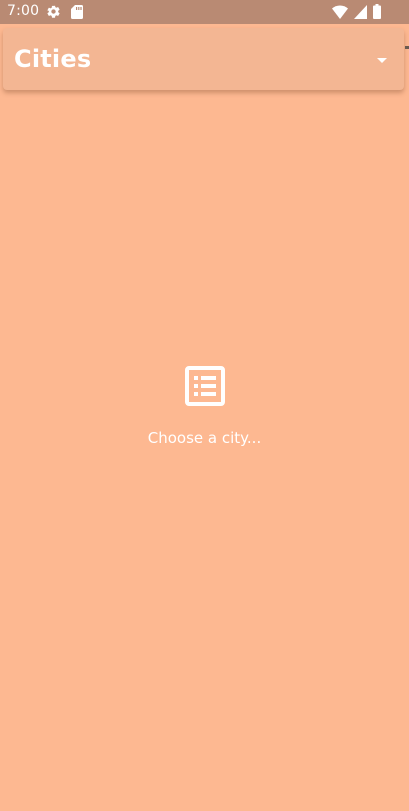 This screenshot has width=409, height=811. What do you see at coordinates (53, 59) in the screenshot?
I see `app-title: Cities` at bounding box center [53, 59].